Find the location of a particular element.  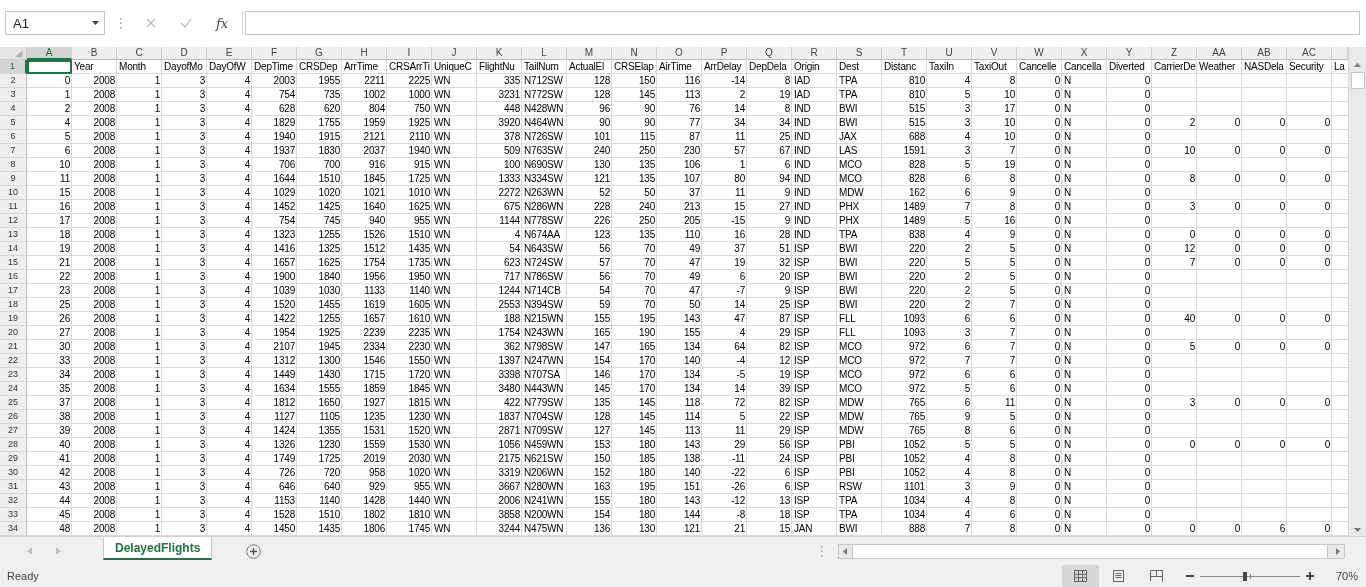

row-header: 2 is located at coordinates (13, 81).